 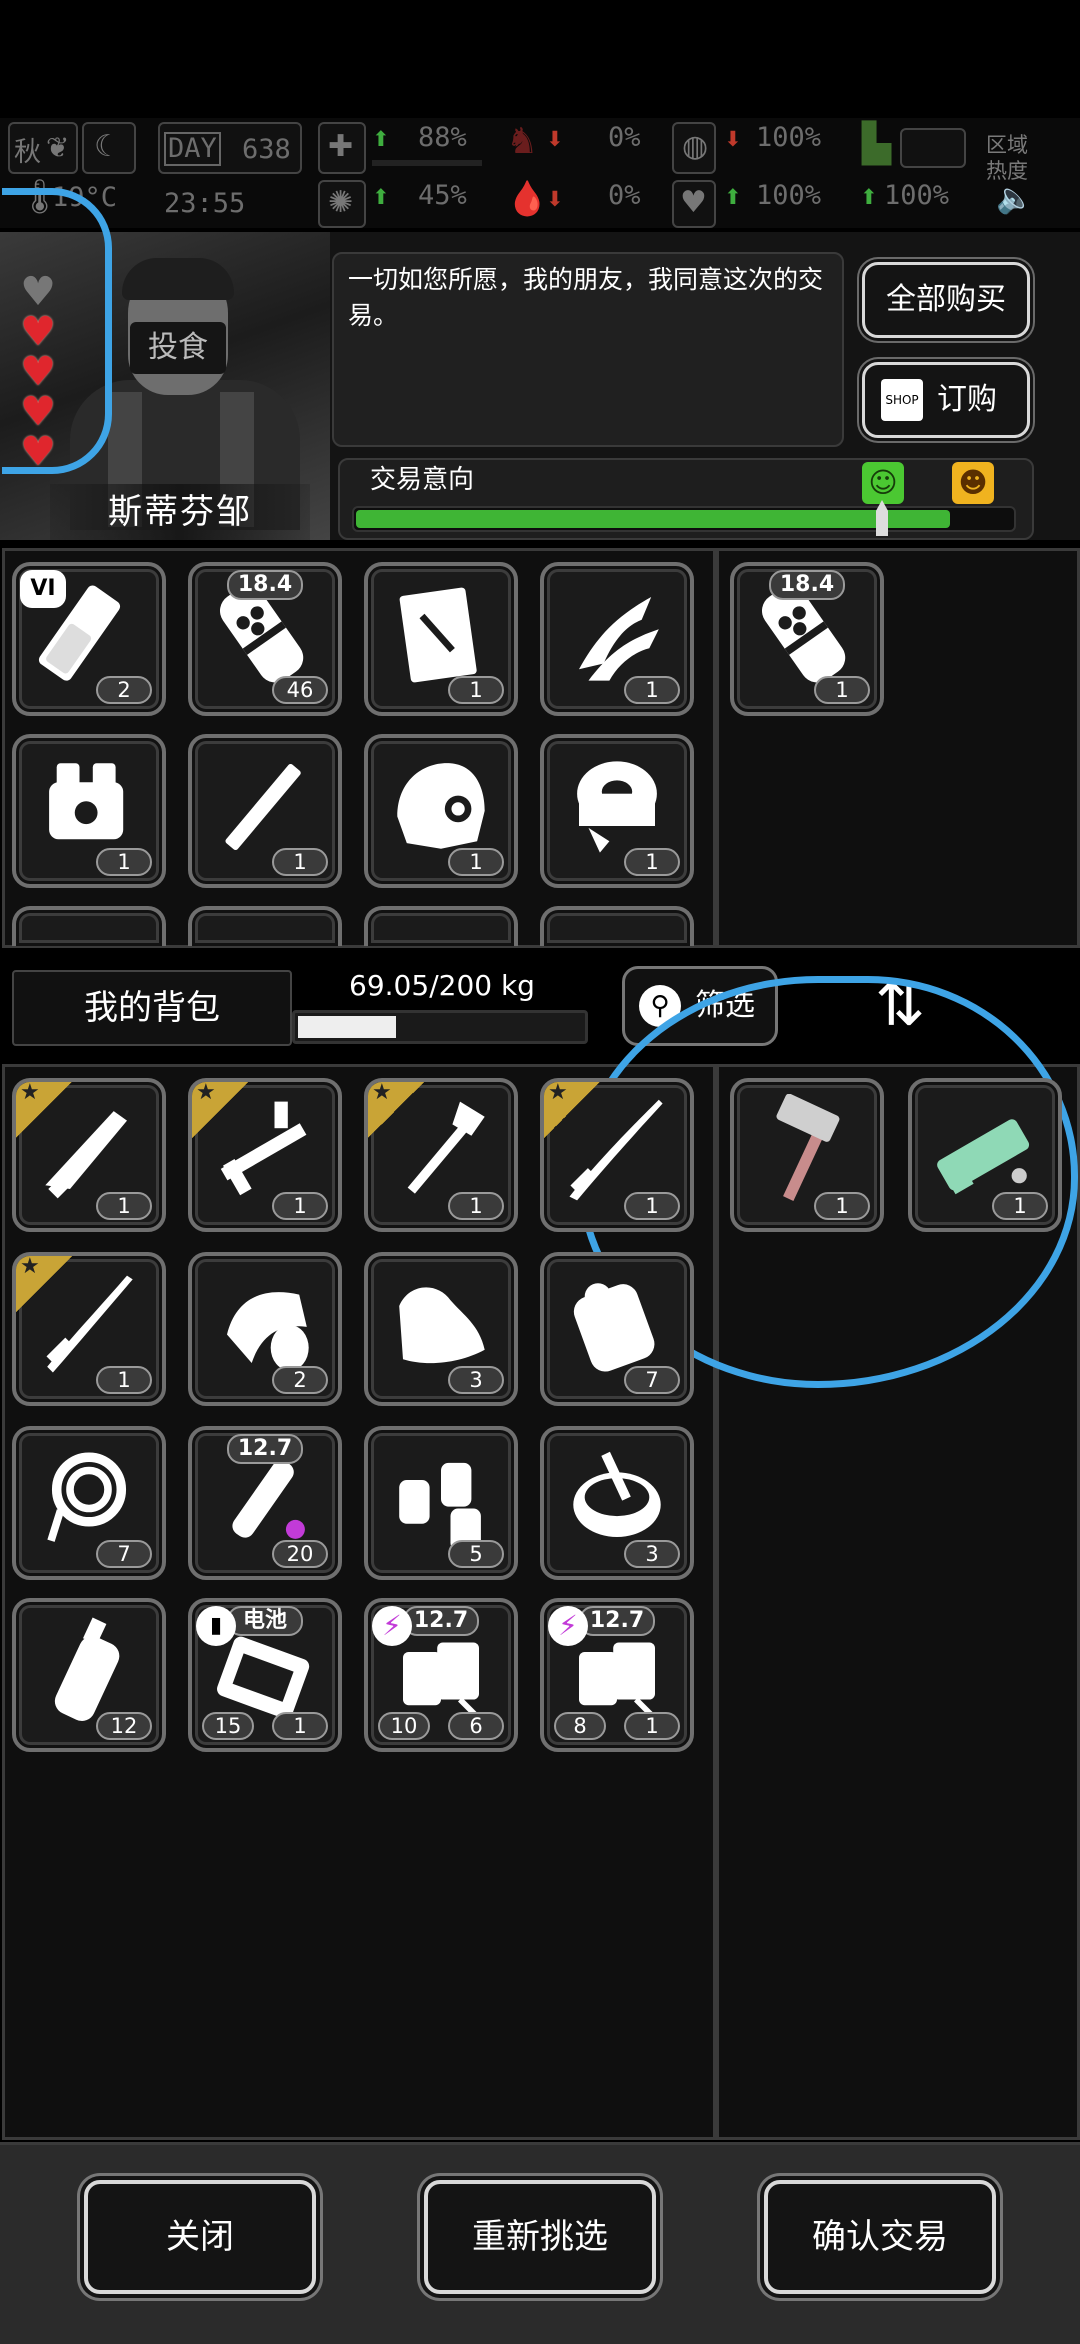 I want to click on bottle-icon, so click(x=87, y=1669).